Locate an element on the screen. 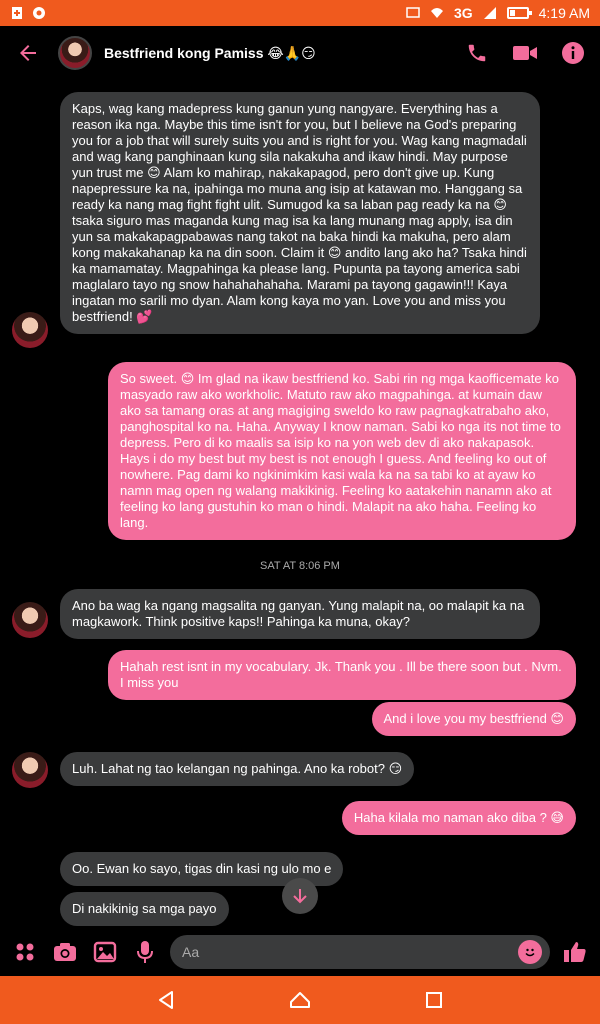 The image size is (600, 1024). arrow-down-icon is located at coordinates (300, 896).